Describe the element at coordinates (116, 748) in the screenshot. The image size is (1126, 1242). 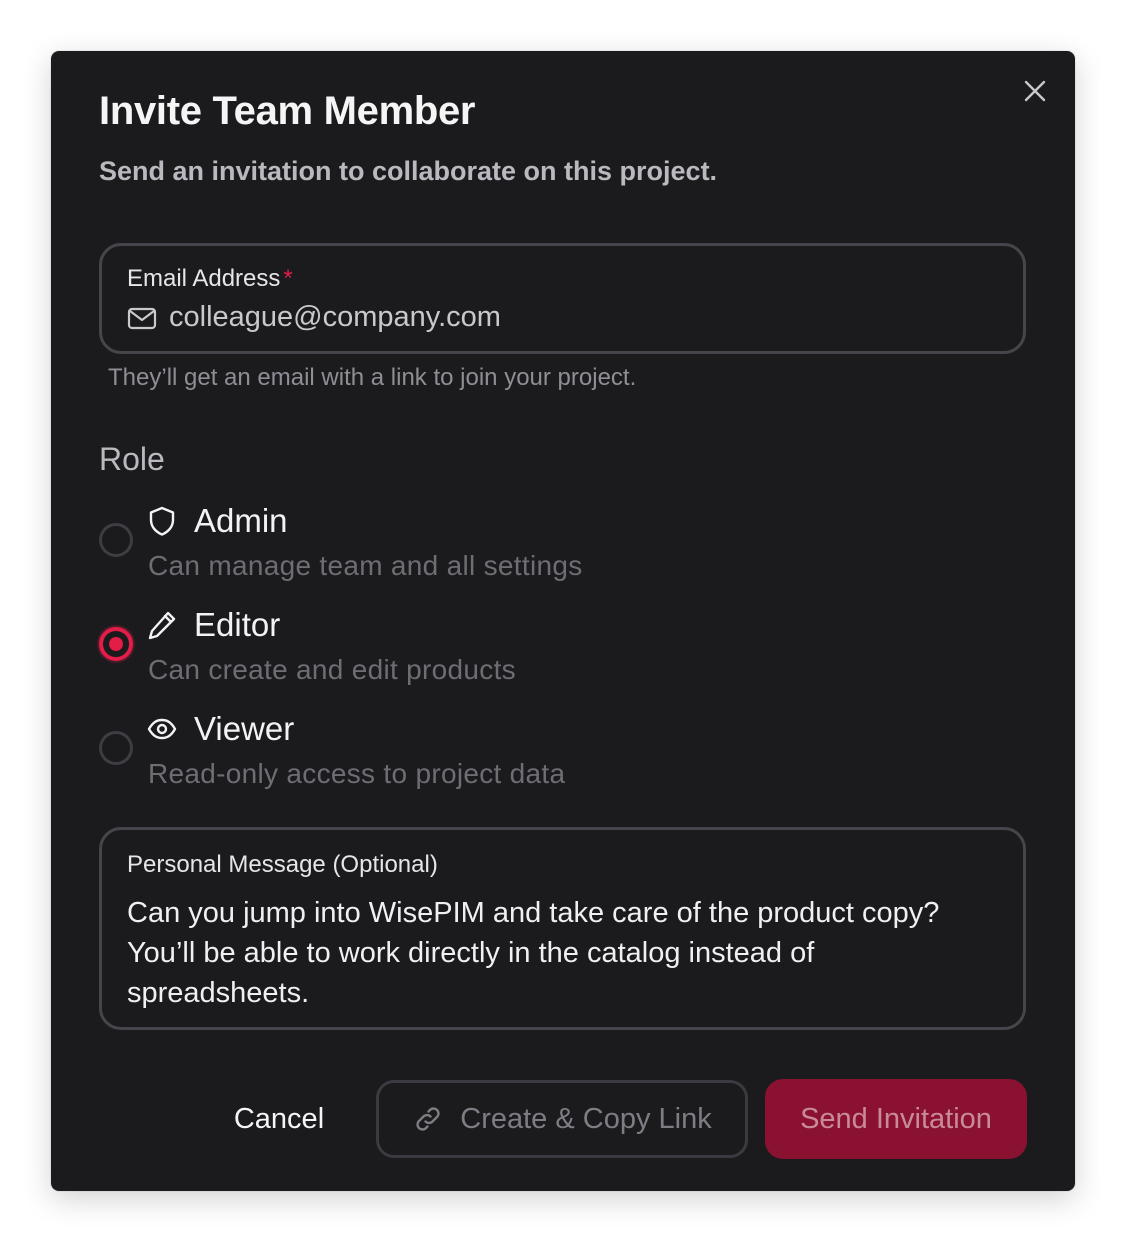
I see `radio-viewer` at that location.